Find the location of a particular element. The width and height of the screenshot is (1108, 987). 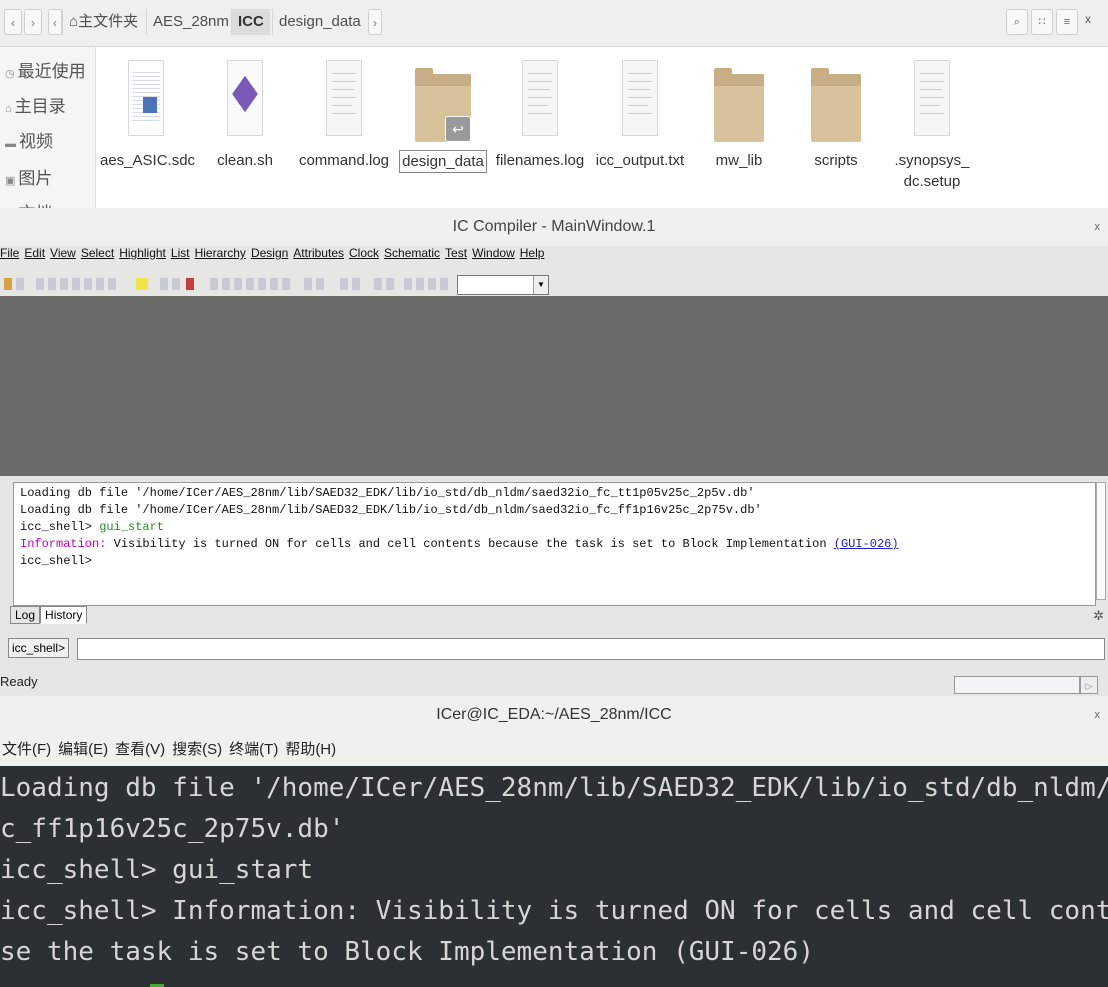

back-button: ‹ is located at coordinates (13, 22).